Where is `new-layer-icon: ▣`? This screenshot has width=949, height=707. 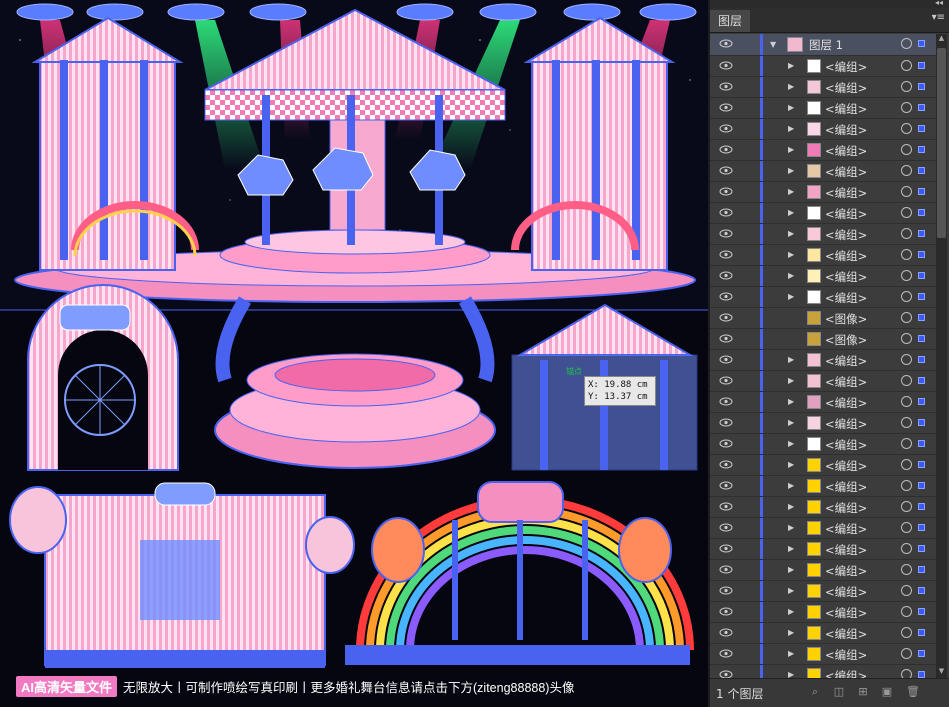 new-layer-icon: ▣ is located at coordinates (887, 692).